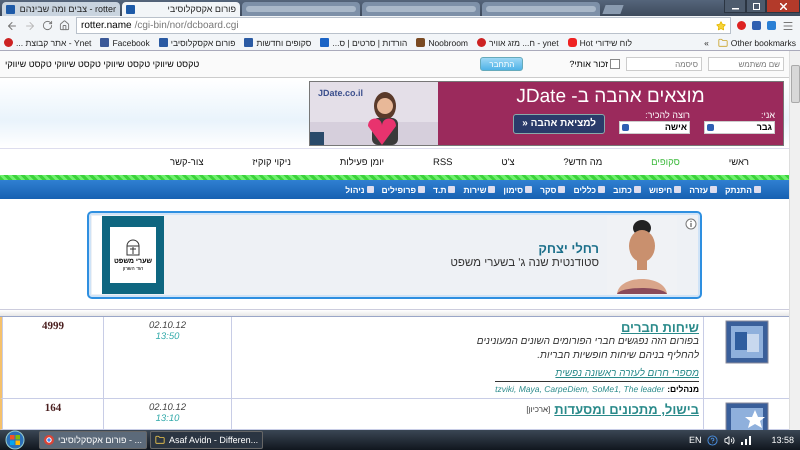  I want to click on close-icon, so click(783, 6).